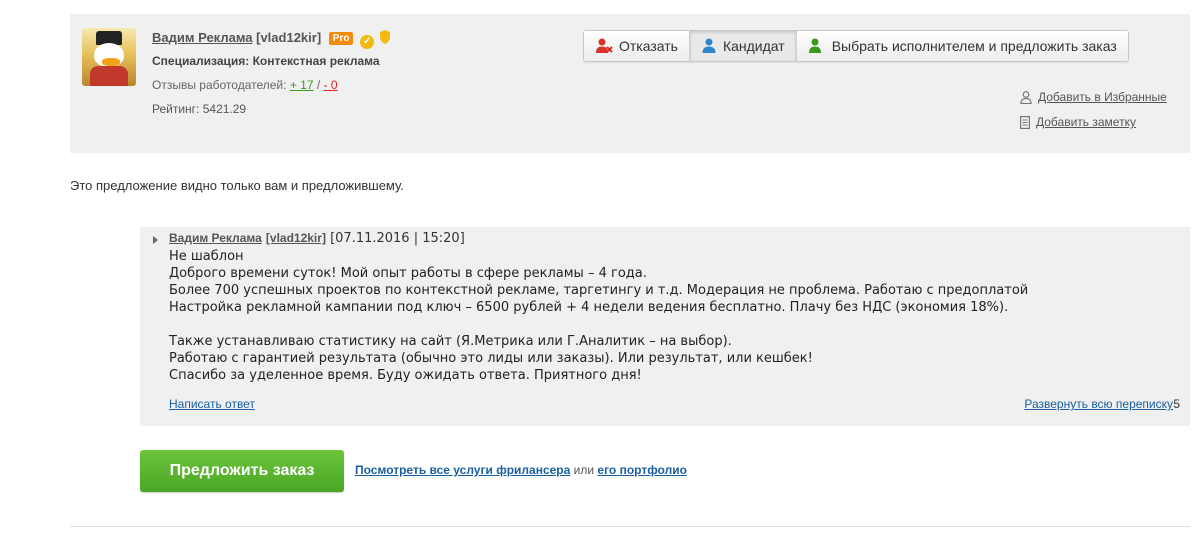 This screenshot has width=1200, height=540. What do you see at coordinates (109, 57) in the screenshot?
I see `avatar` at bounding box center [109, 57].